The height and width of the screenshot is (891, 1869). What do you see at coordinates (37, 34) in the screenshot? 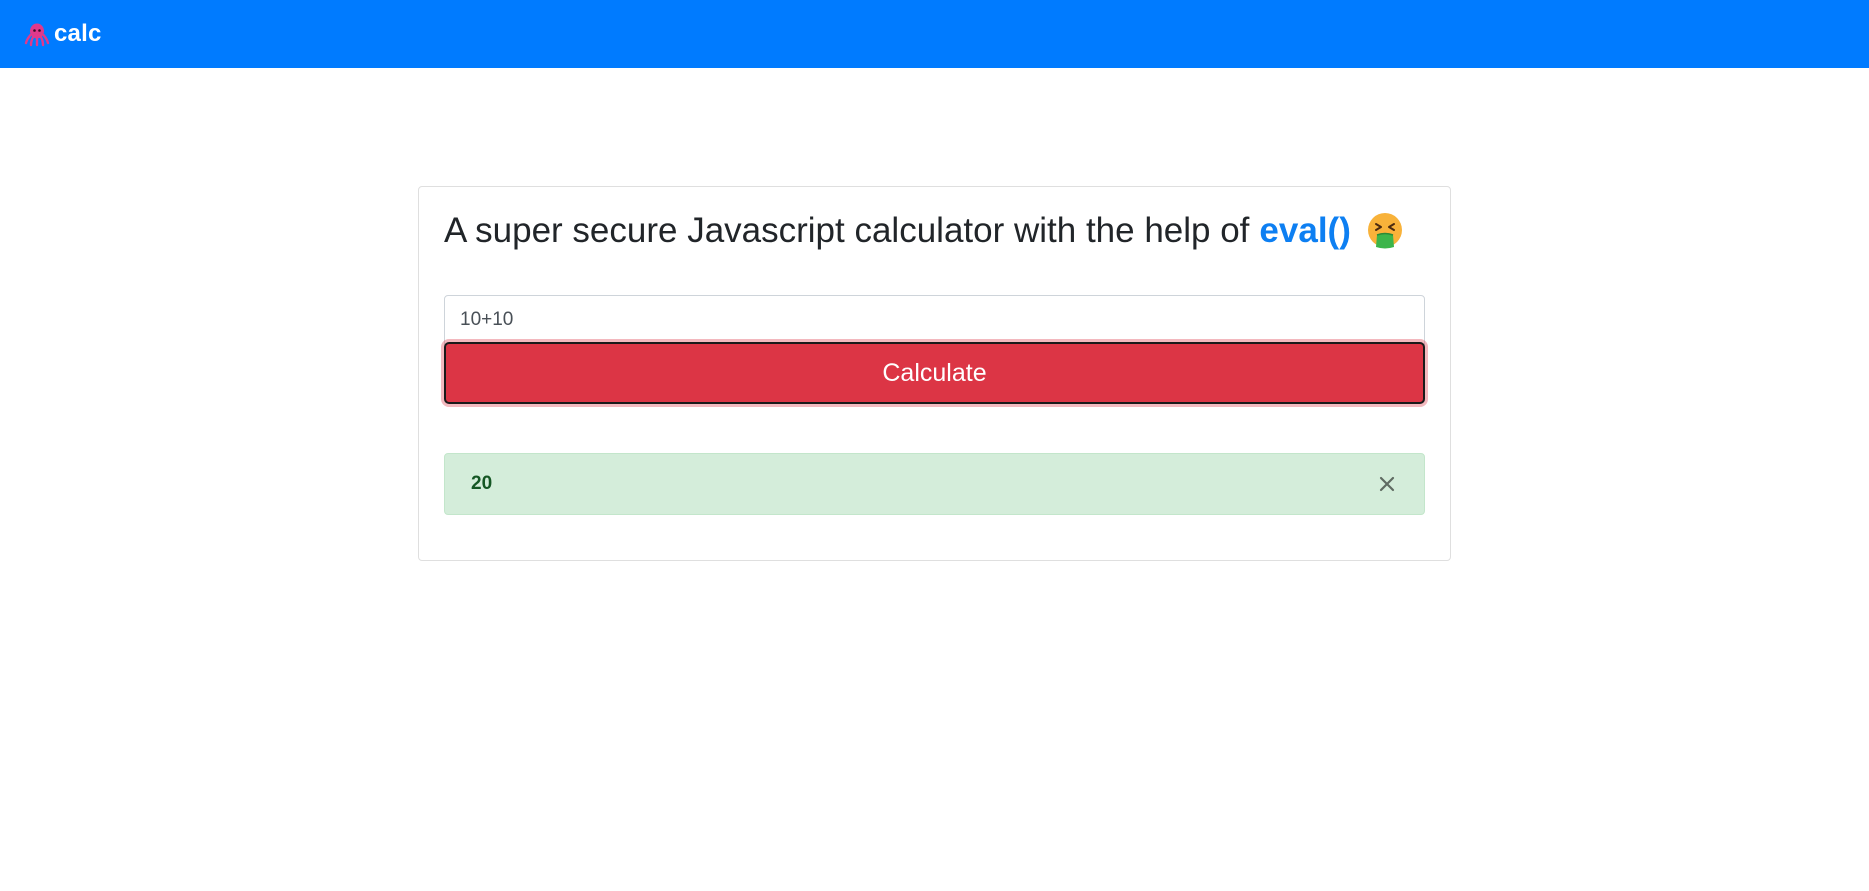
I see `octopus-icon` at bounding box center [37, 34].